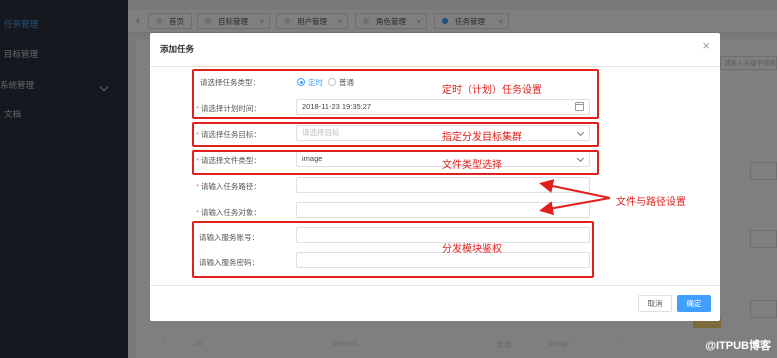 This screenshot has width=777, height=358. Describe the element at coordinates (575, 197) in the screenshot. I see `annotation-arrows` at that location.